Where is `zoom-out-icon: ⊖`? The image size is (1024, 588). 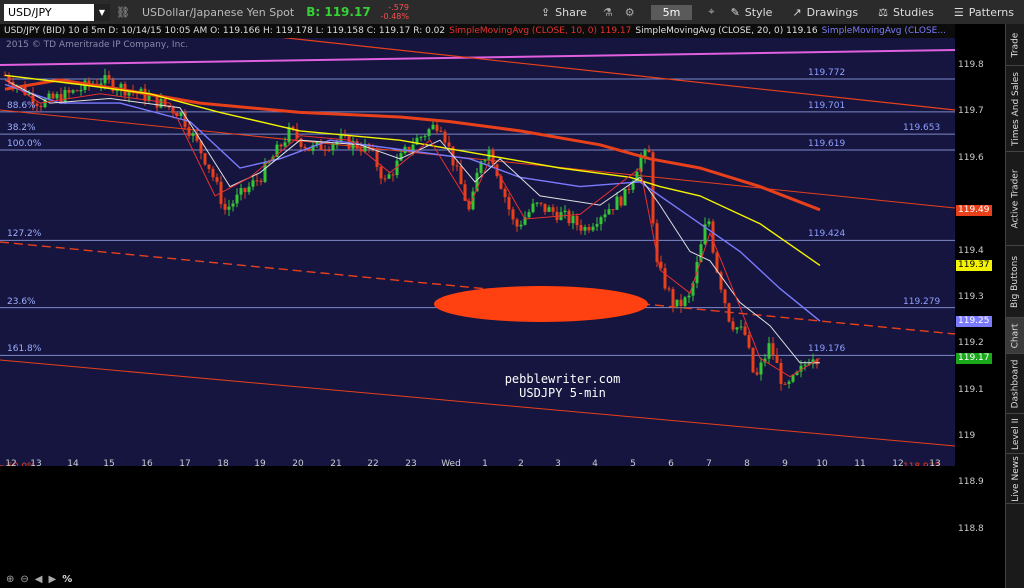
zoom-out-icon: ⊖ is located at coordinates (24, 579).